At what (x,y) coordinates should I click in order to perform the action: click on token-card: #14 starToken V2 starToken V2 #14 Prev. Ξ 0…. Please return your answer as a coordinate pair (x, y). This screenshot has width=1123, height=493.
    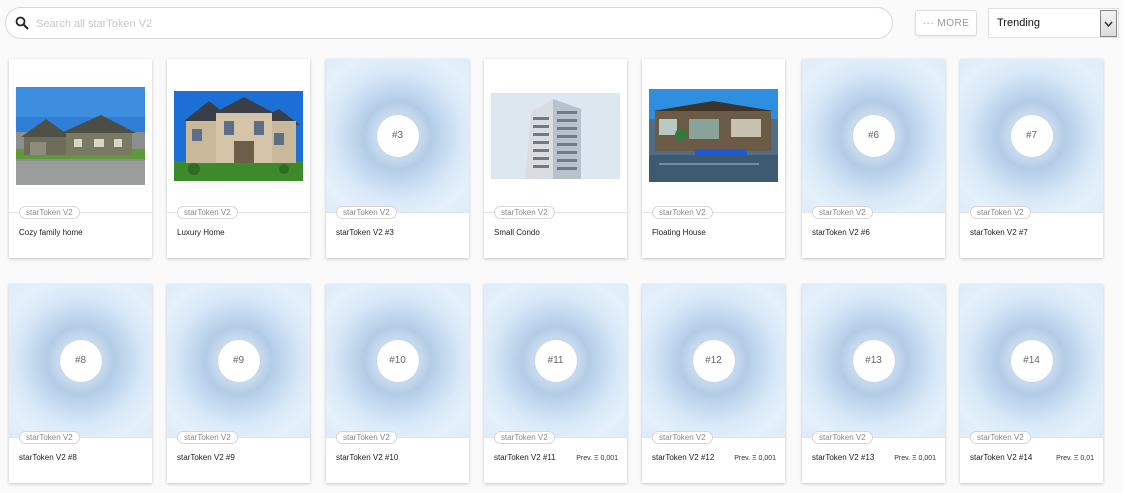
    Looking at the image, I should click on (1031, 383).